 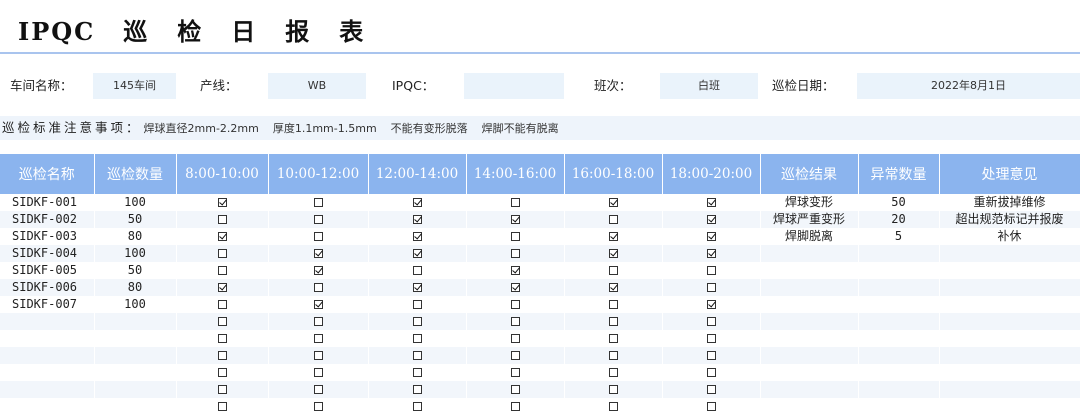 What do you see at coordinates (47, 174) in the screenshot?
I see `col-header: 巡检名称` at bounding box center [47, 174].